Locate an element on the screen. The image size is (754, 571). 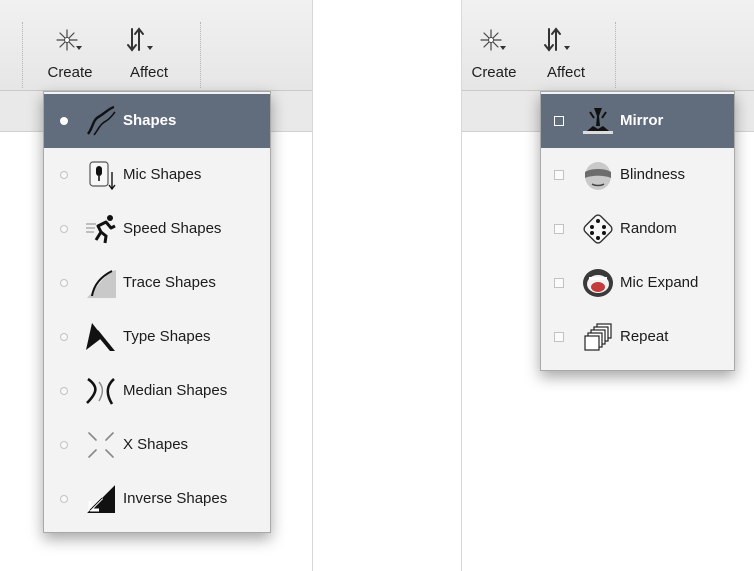
menu-item-label: Mic Expand is located at coordinates (659, 282).